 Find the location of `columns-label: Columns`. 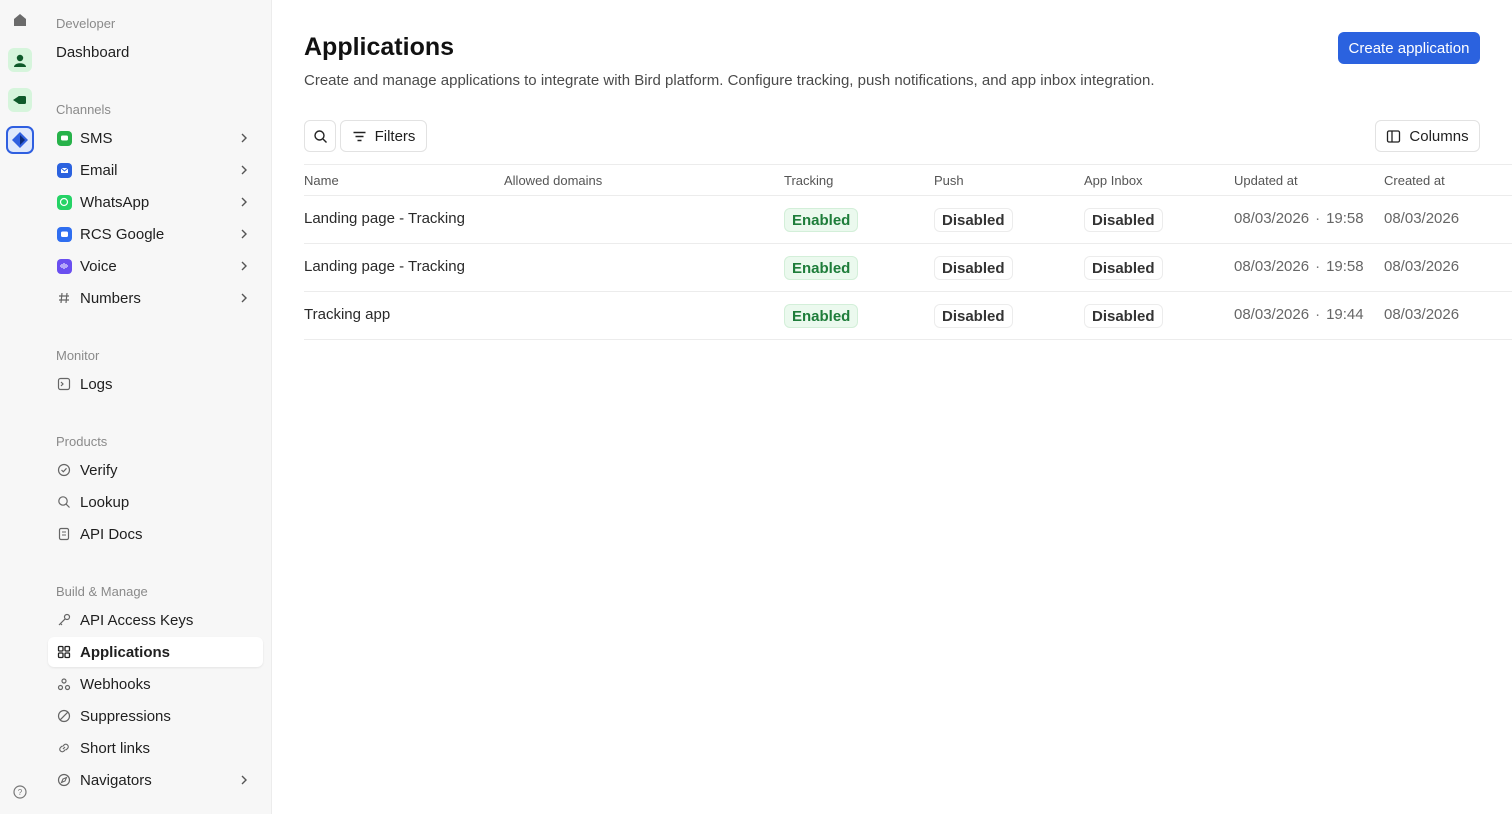

columns-label: Columns is located at coordinates (1439, 136).